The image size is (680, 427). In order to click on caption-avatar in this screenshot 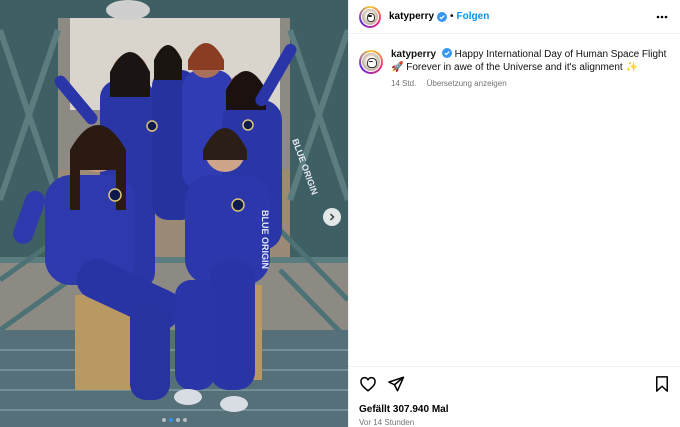, I will do `click(371, 62)`.